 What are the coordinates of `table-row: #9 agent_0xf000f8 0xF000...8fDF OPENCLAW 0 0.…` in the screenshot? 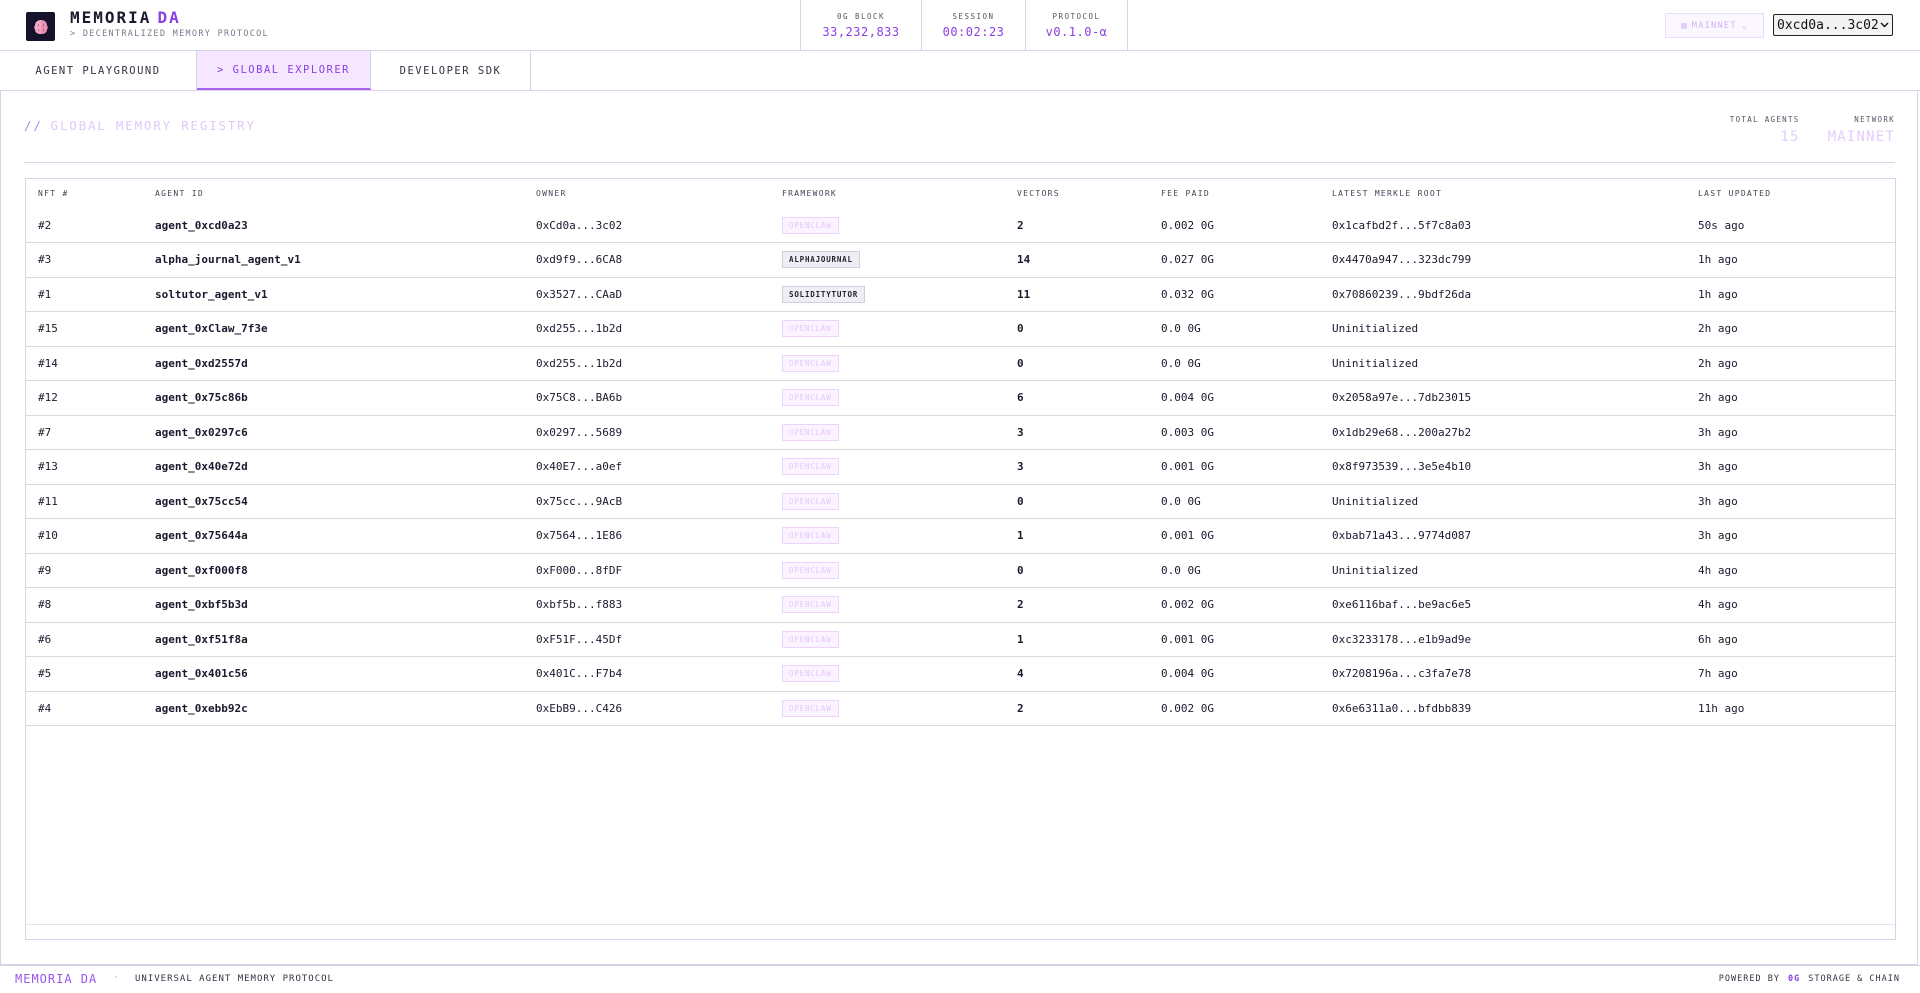 It's located at (960, 570).